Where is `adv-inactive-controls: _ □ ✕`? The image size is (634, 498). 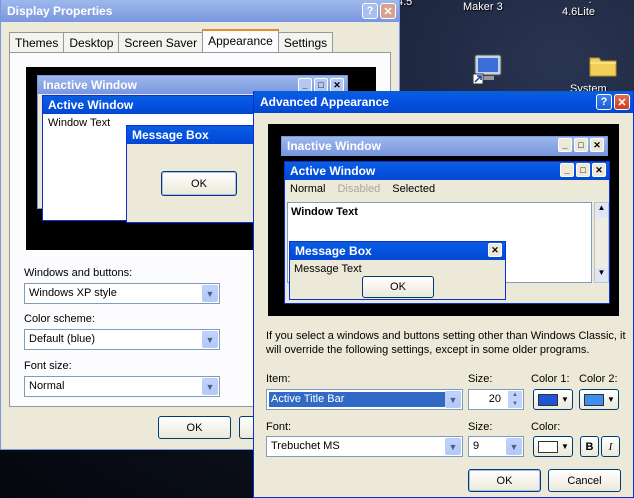 adv-inactive-controls: _ □ ✕ is located at coordinates (581, 145).